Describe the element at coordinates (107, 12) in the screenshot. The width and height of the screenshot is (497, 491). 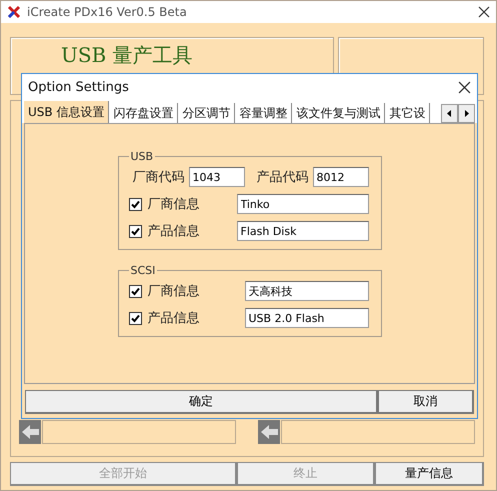
I see `window-title: iCreate PDx16 Ver0.5 Beta` at that location.